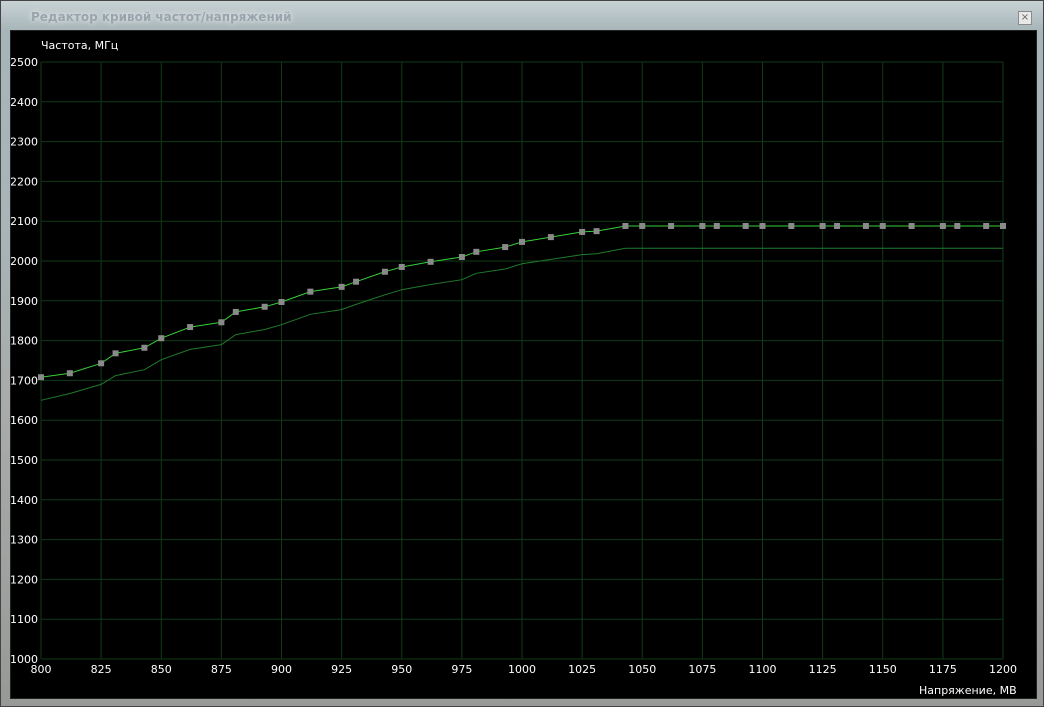 Image resolution: width=1044 pixels, height=707 pixels. I want to click on x-tick-label: 975, so click(461, 669).